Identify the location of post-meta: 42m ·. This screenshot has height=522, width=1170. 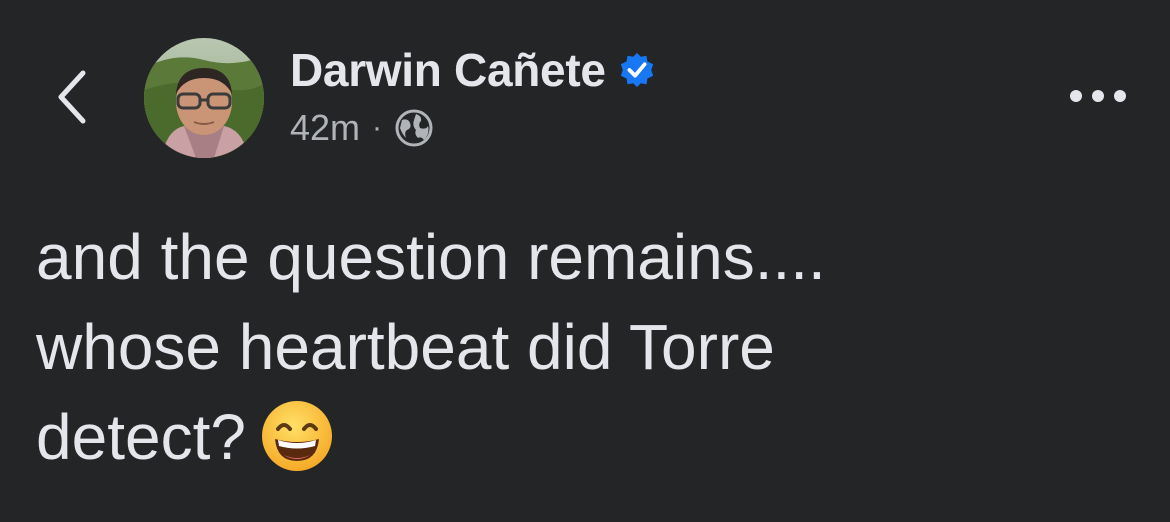
(362, 128).